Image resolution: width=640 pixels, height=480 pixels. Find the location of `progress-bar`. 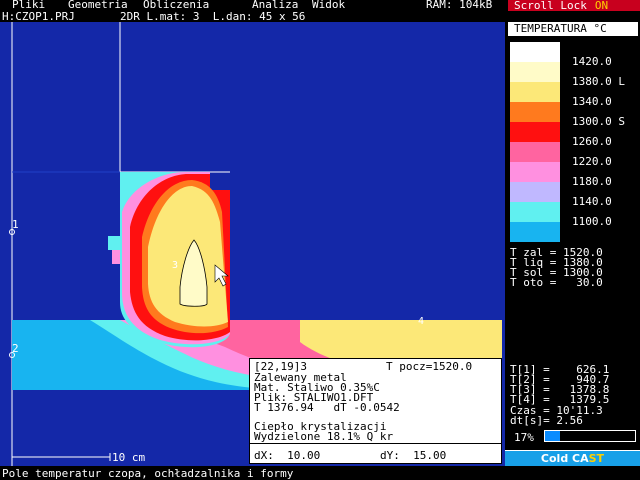

progress-bar is located at coordinates (590, 436).